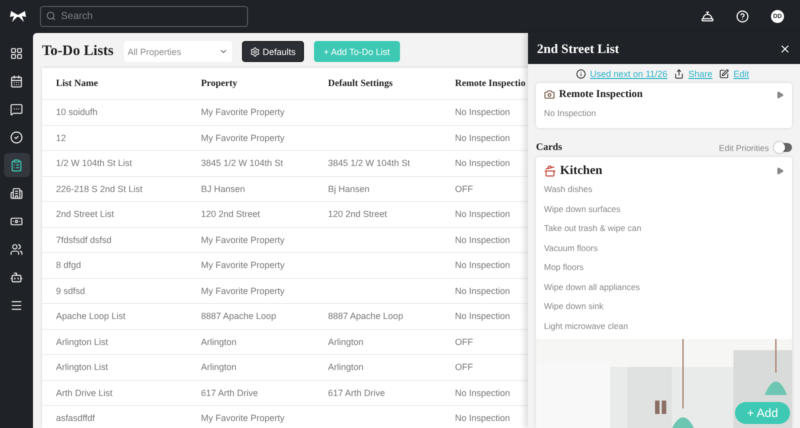 This screenshot has width=800, height=428. Describe the element at coordinates (361, 83) in the screenshot. I see `column-header: Default Settings` at that location.